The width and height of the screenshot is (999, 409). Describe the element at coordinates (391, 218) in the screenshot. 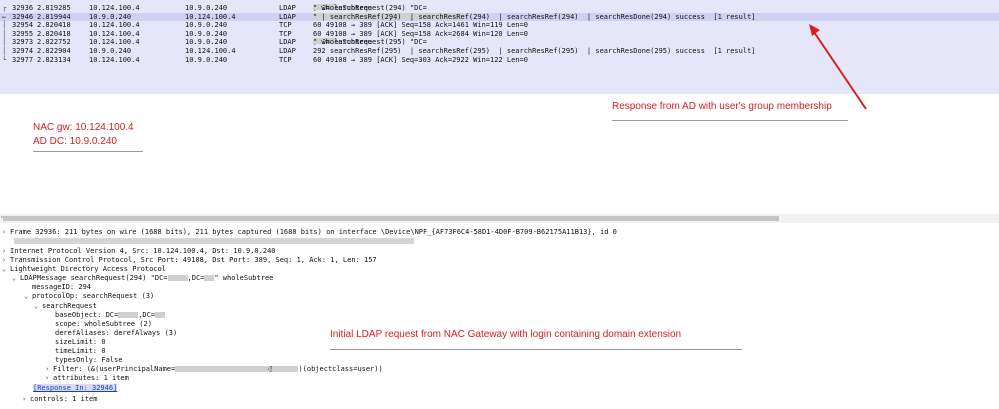

I see `scroll-thumb` at that location.